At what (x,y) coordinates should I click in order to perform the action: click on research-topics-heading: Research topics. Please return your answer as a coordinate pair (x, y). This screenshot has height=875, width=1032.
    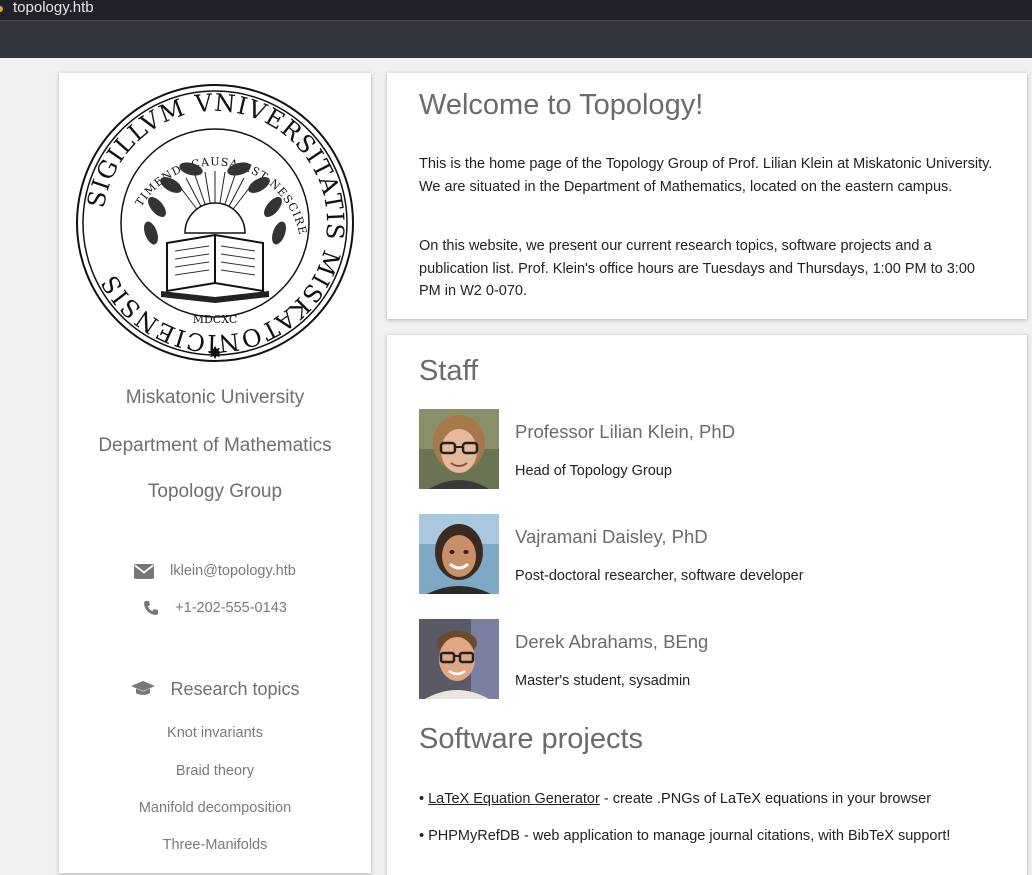
    Looking at the image, I should click on (215, 689).